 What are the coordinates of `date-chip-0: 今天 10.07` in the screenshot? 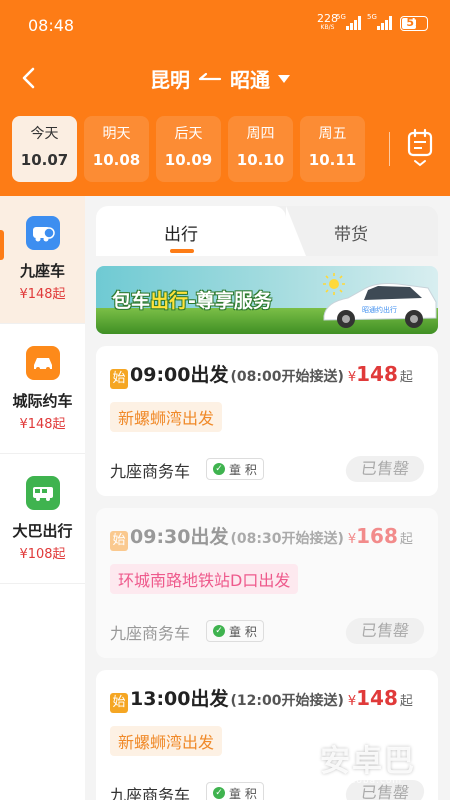 It's located at (44, 149).